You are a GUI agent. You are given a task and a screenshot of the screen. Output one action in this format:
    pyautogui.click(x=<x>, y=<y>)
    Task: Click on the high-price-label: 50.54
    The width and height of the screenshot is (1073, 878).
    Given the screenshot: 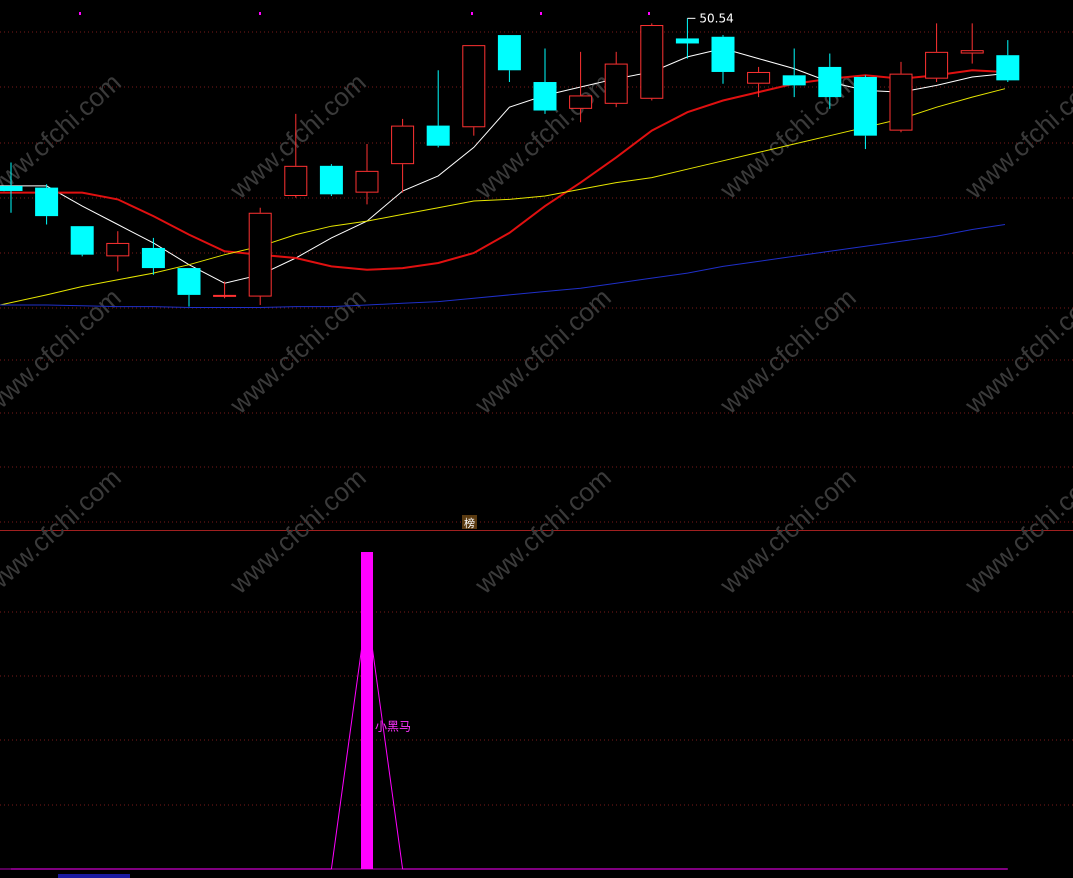 What is the action you would take?
    pyautogui.click(x=716, y=18)
    